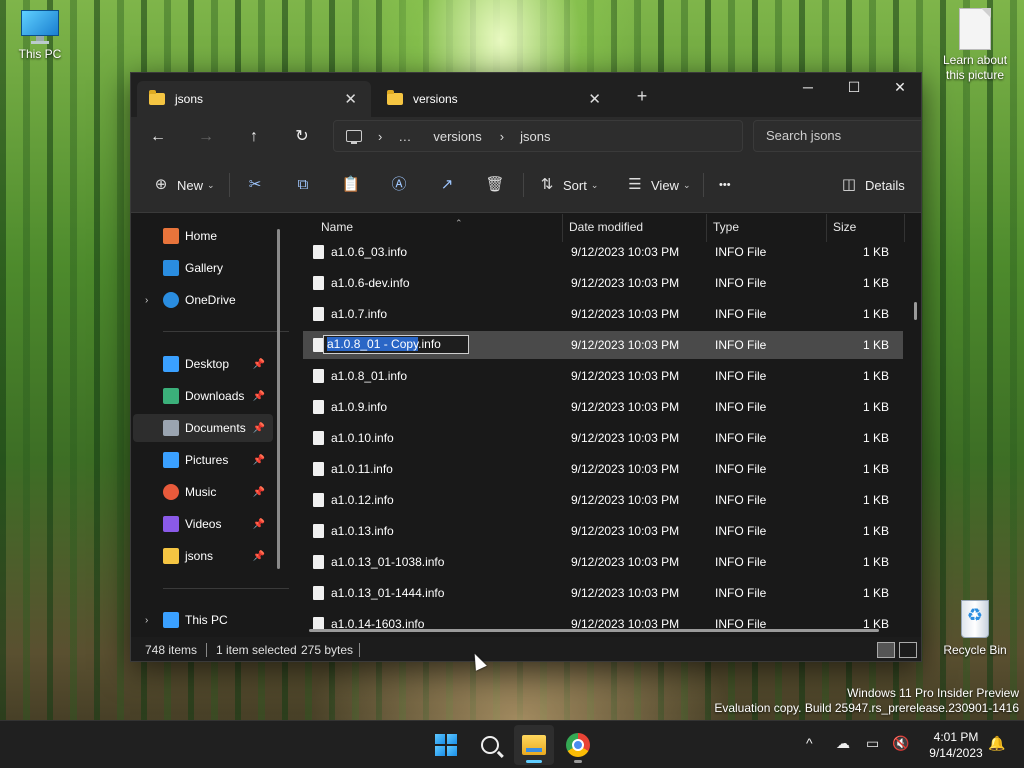  I want to click on close-window-button: ✕, so click(899, 88).